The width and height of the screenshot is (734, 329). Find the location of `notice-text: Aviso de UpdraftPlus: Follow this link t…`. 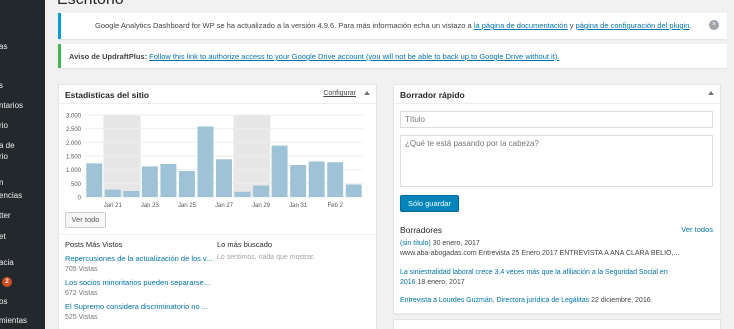

notice-text: Aviso de UpdraftPlus: Follow this link t… is located at coordinates (314, 56).